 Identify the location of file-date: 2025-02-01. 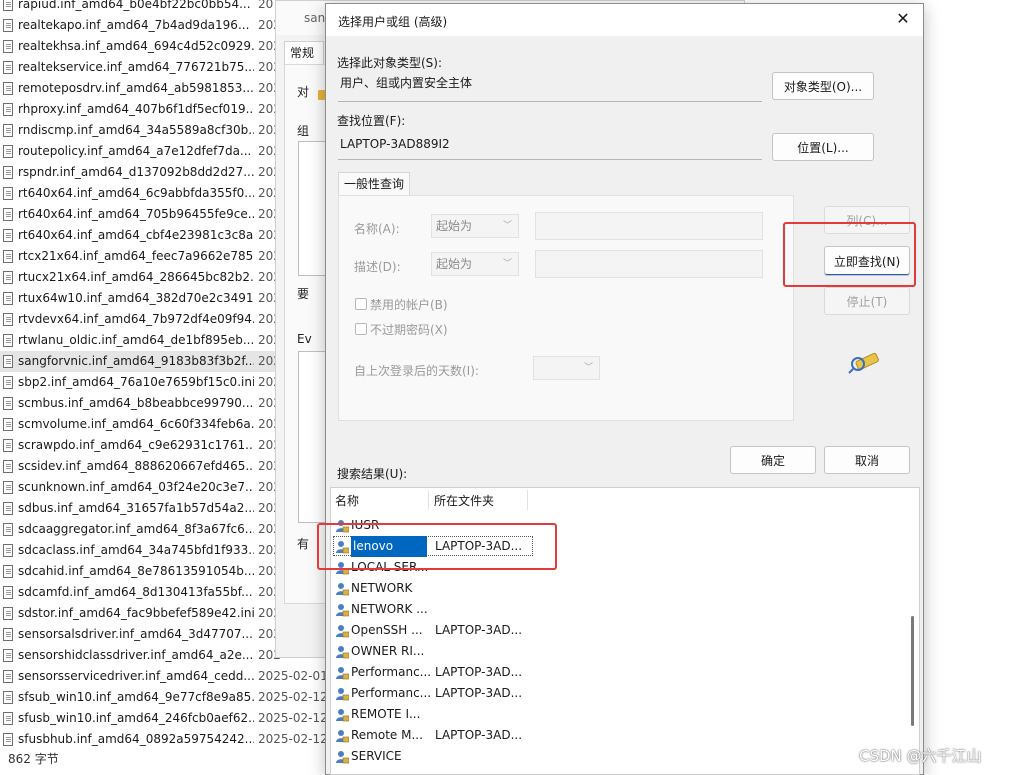
(293, 676).